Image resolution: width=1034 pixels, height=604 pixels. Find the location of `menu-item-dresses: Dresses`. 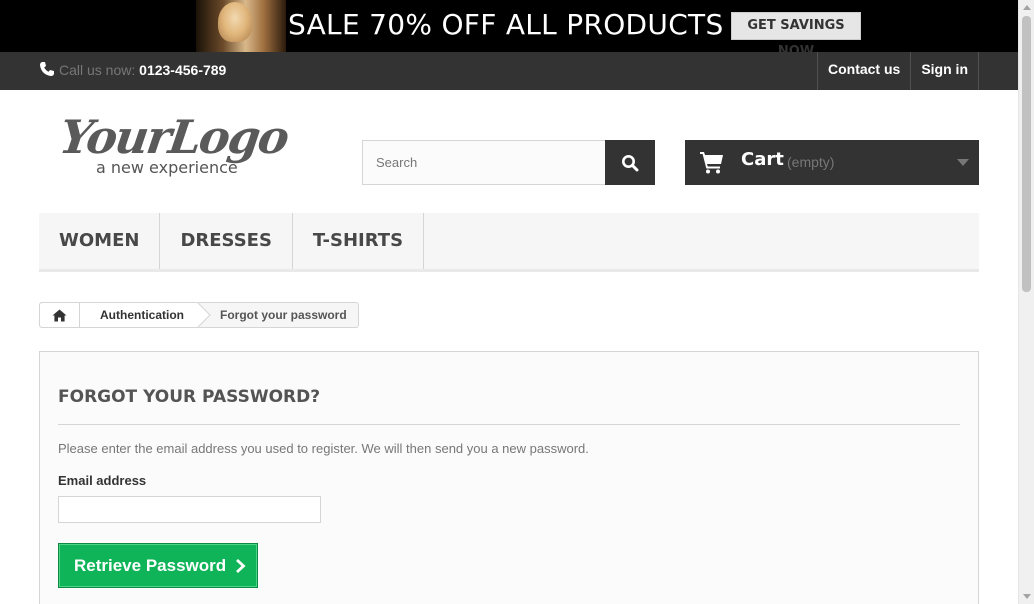

menu-item-dresses: Dresses is located at coordinates (226, 241).